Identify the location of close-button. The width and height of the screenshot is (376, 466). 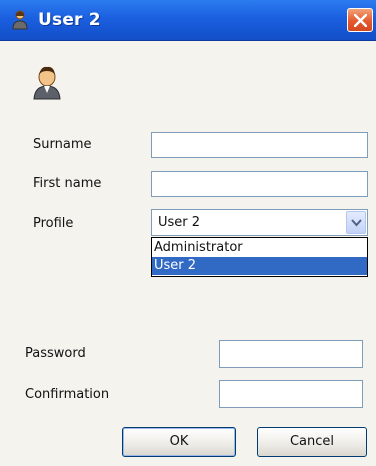
(360, 20).